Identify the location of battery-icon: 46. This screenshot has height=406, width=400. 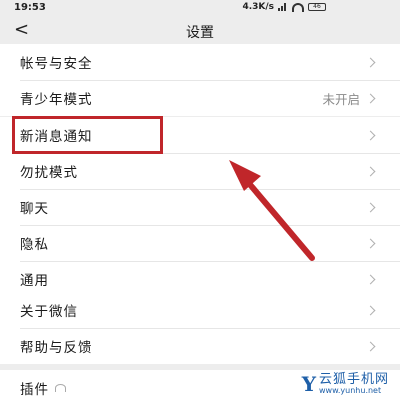
(317, 7).